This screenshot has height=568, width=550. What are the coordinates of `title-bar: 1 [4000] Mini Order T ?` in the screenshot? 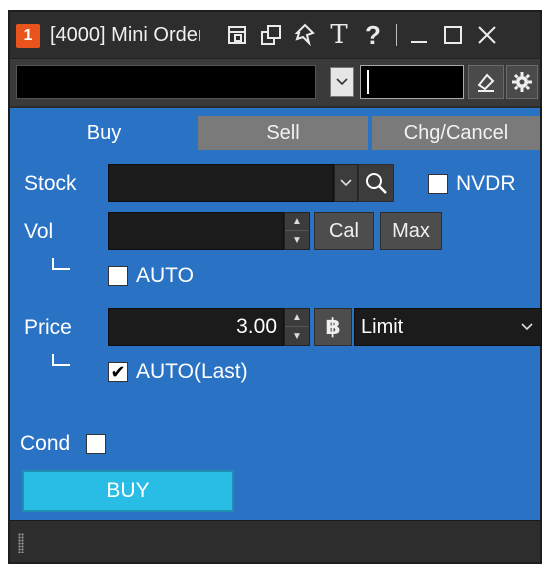 It's located at (275, 35).